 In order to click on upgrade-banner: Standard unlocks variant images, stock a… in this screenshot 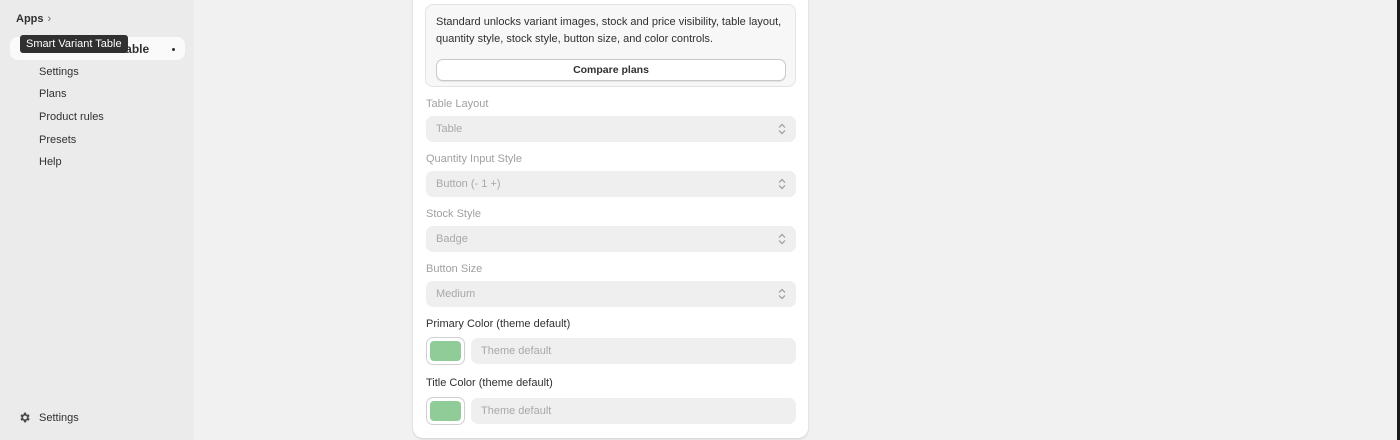, I will do `click(610, 45)`.